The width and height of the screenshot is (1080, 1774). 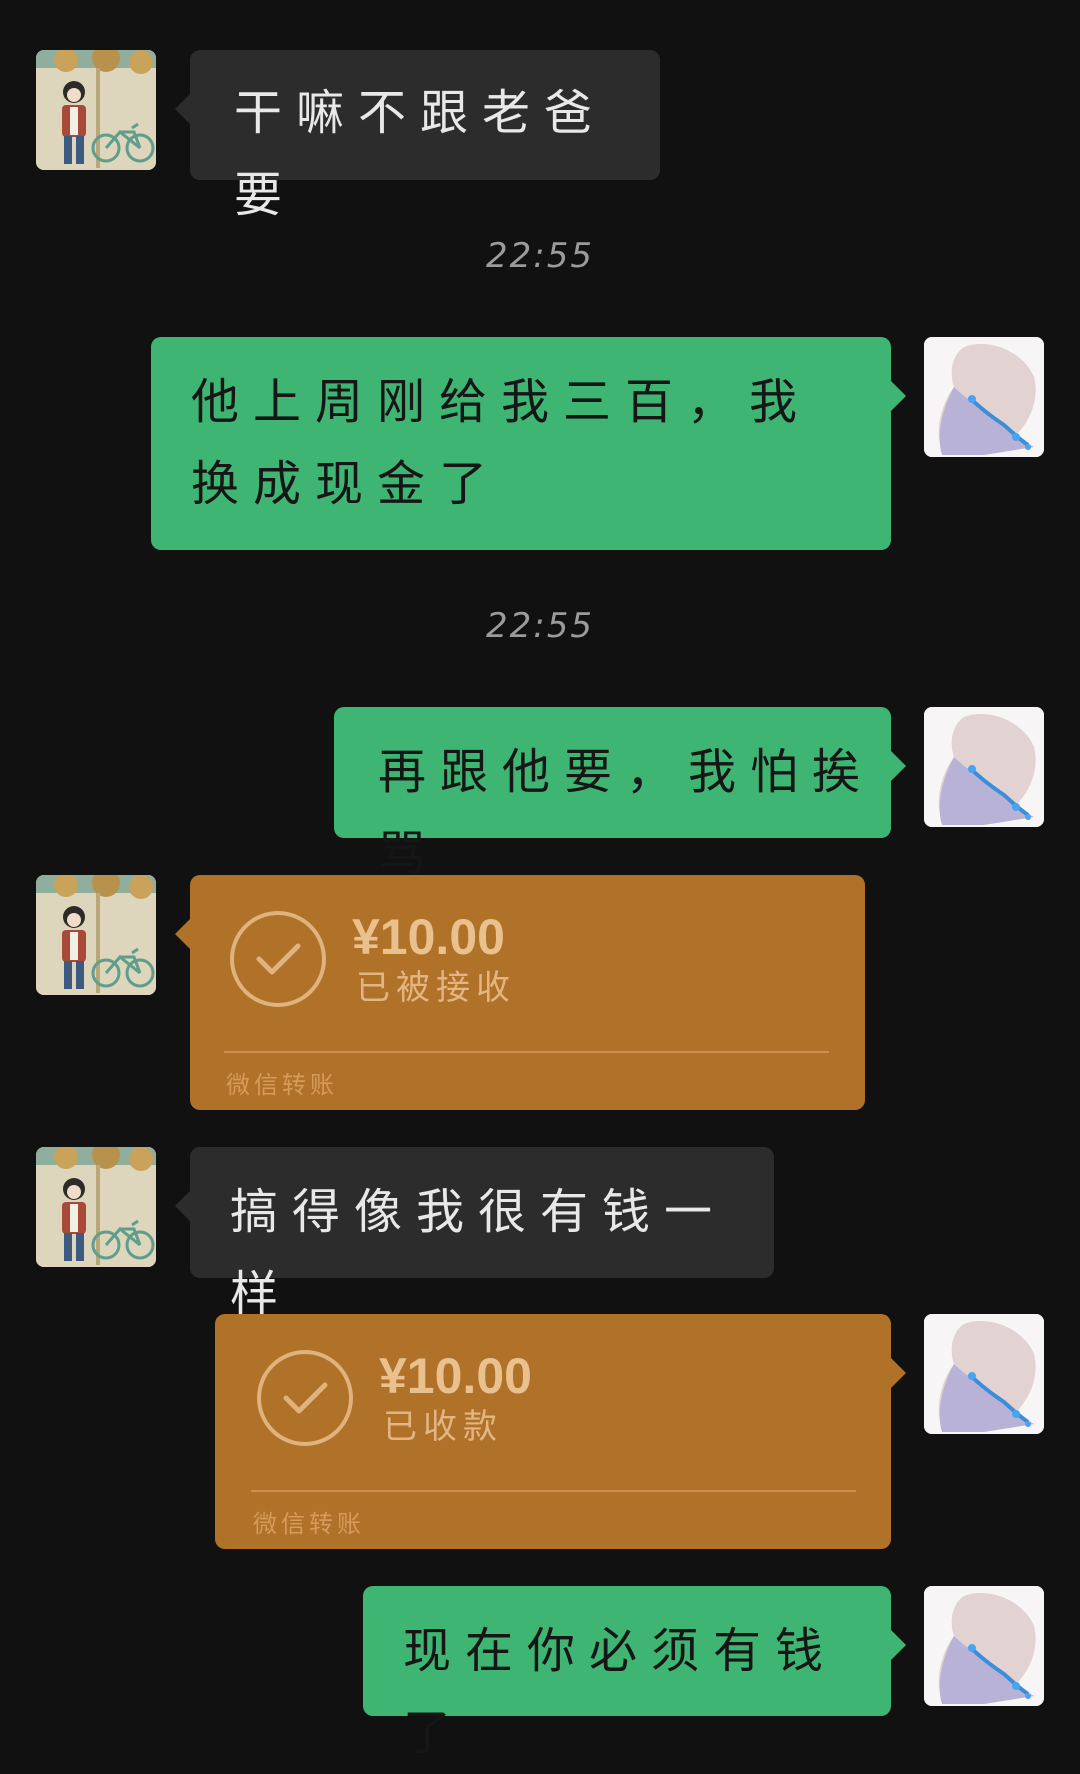 I want to click on message-text: 干嘛不跟老爸要, so click(x=420, y=154).